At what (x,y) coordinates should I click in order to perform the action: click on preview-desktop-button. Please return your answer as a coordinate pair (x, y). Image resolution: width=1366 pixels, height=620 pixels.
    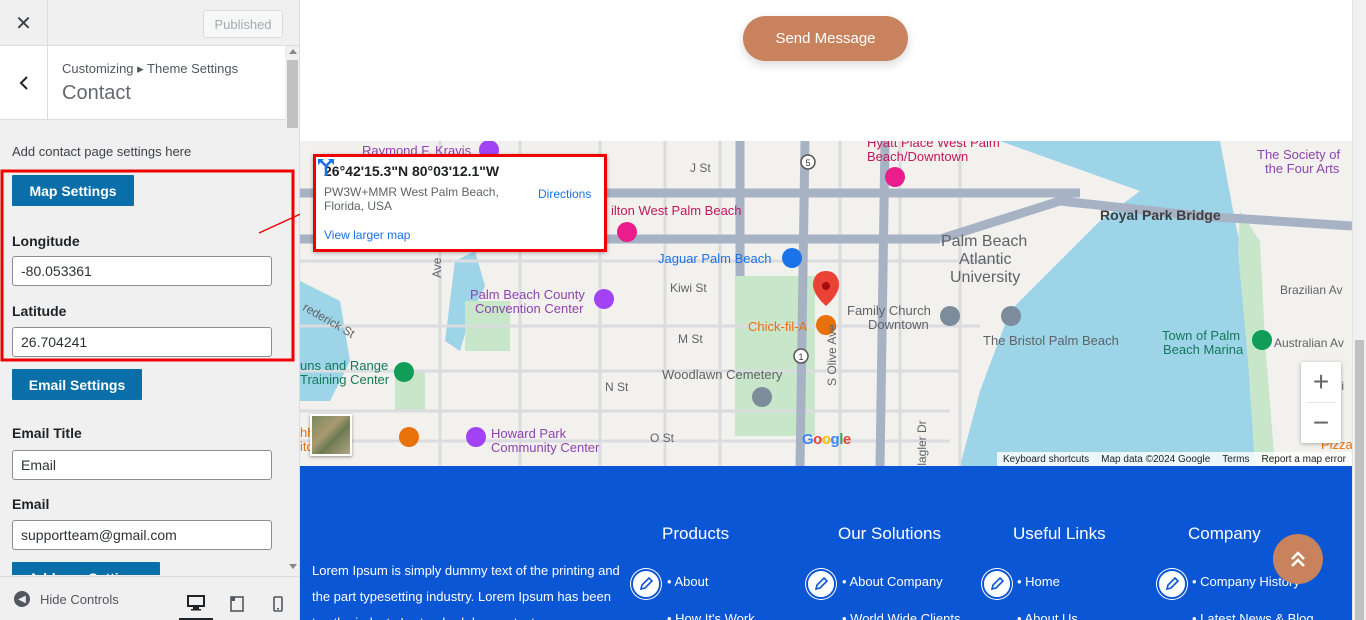
    Looking at the image, I should click on (196, 603).